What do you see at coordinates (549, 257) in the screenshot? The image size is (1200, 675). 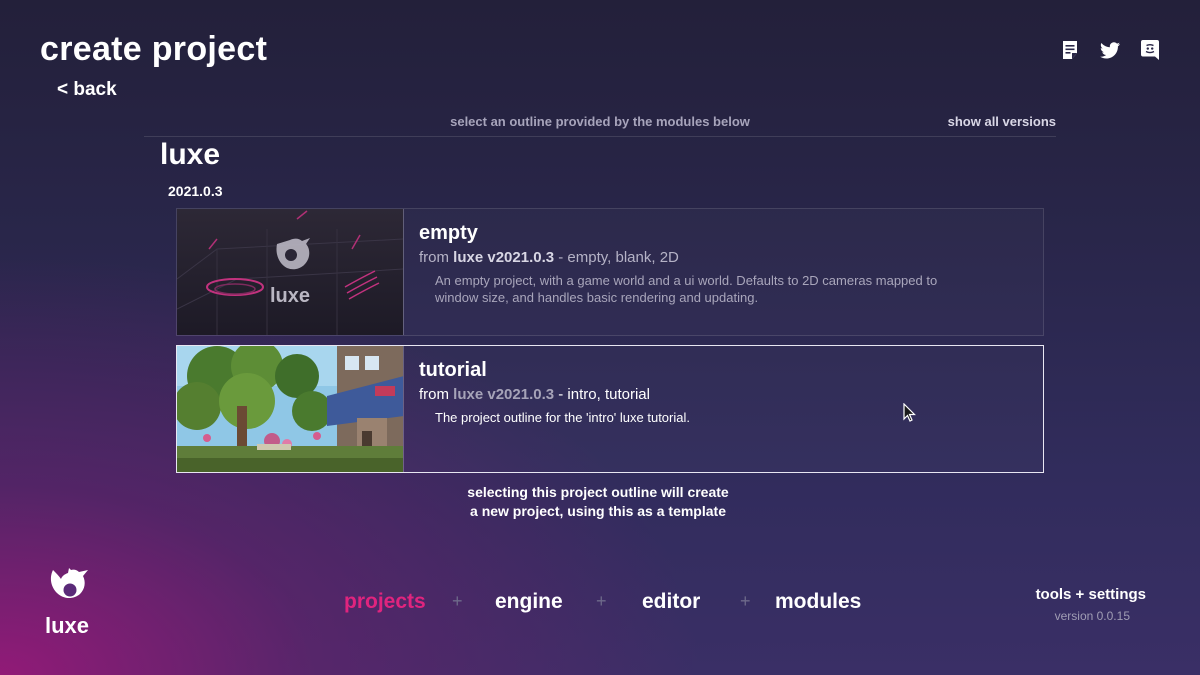 I see `outline-source: from luxe v2021.0.3 - empty, blank, 2D` at bounding box center [549, 257].